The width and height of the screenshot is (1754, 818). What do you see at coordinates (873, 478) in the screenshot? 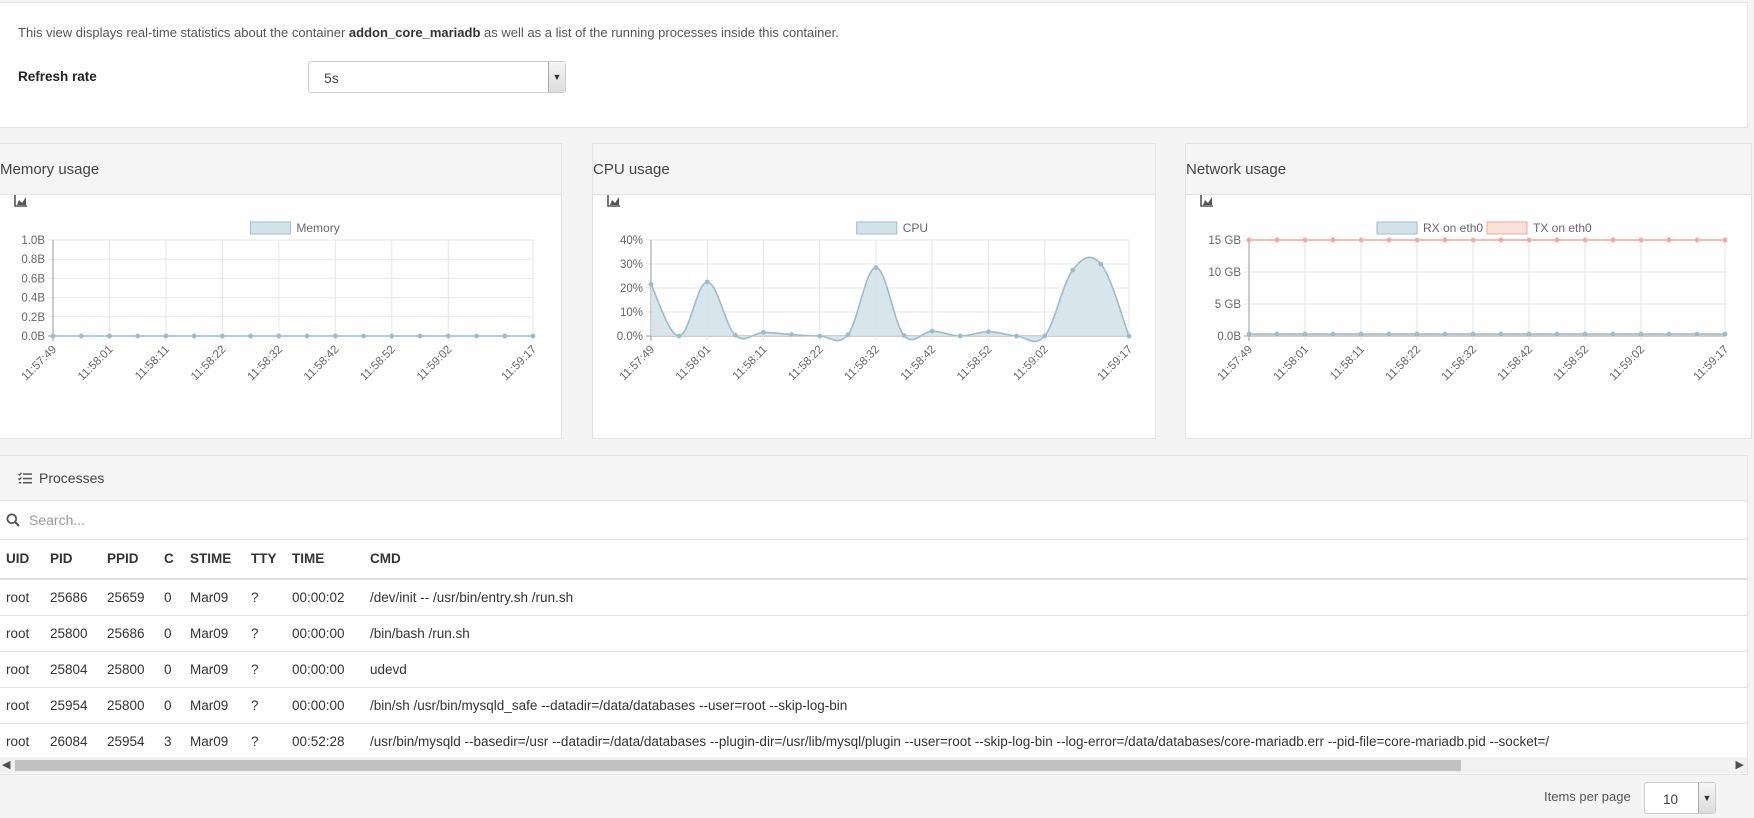
I see `processes-header: Processes` at bounding box center [873, 478].